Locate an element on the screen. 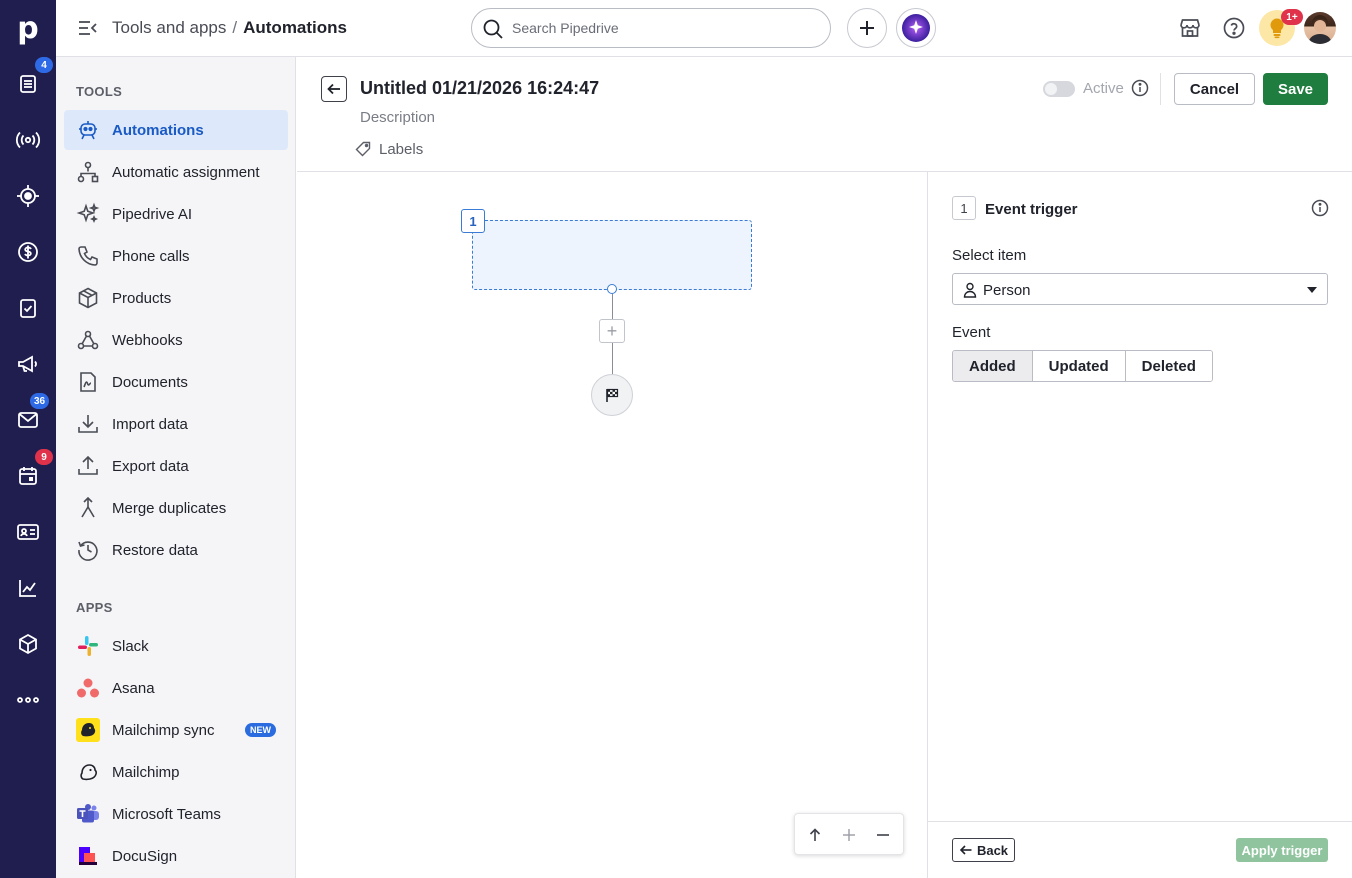  avatar-image-icon is located at coordinates (1320, 29).